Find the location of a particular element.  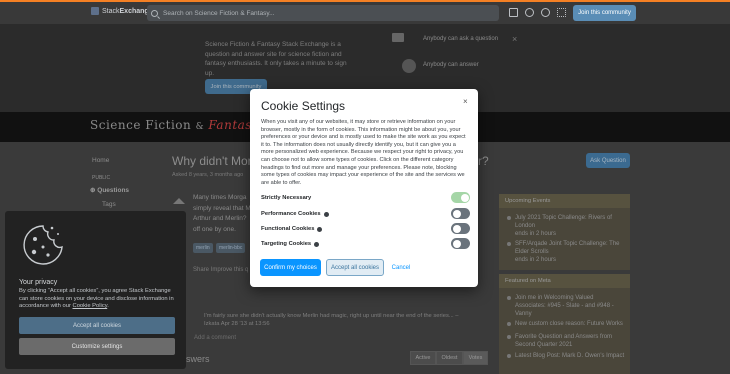

functional-switch is located at coordinates (460, 228).